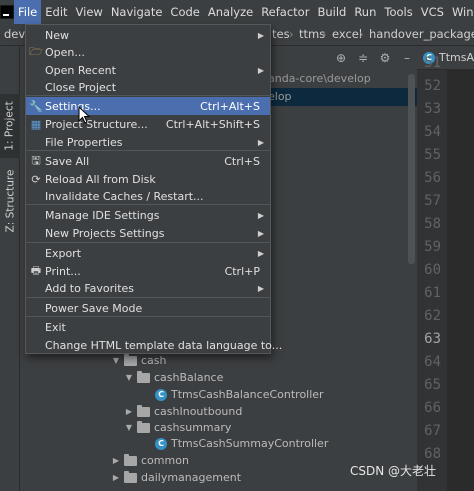 The image size is (474, 491). Describe the element at coordinates (393, 471) in the screenshot. I see `watermark: CSDN @大老壮` at that location.